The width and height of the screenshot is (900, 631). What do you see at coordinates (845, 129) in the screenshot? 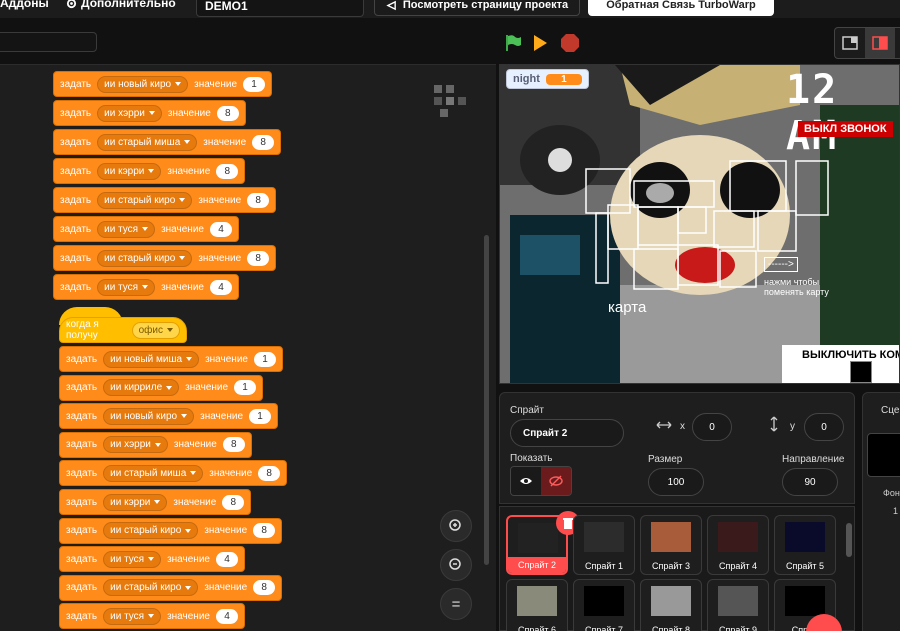
I see `call-off-button: ВЫКЛ ЗВОНОК` at bounding box center [845, 129].